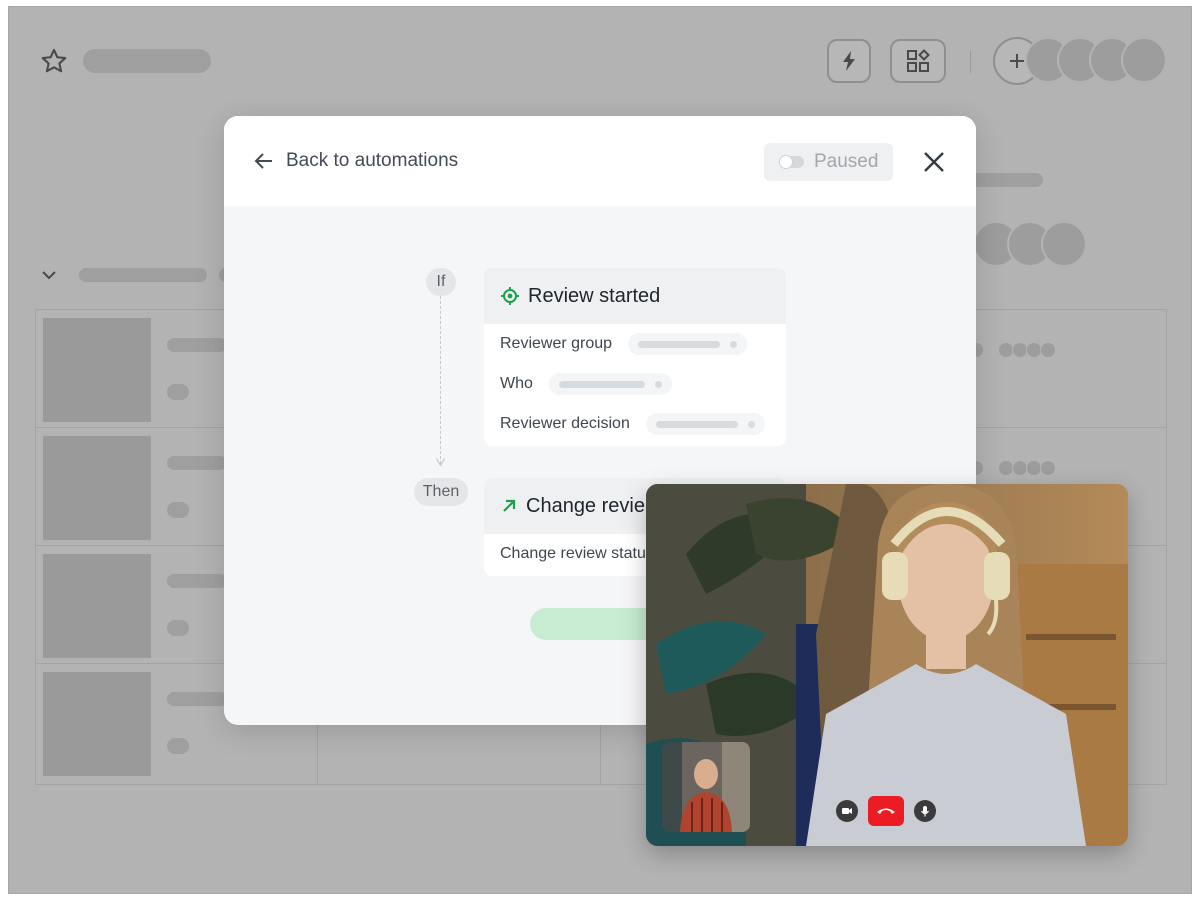  I want to click on back-to-automations-link: Back to automations, so click(356, 161).